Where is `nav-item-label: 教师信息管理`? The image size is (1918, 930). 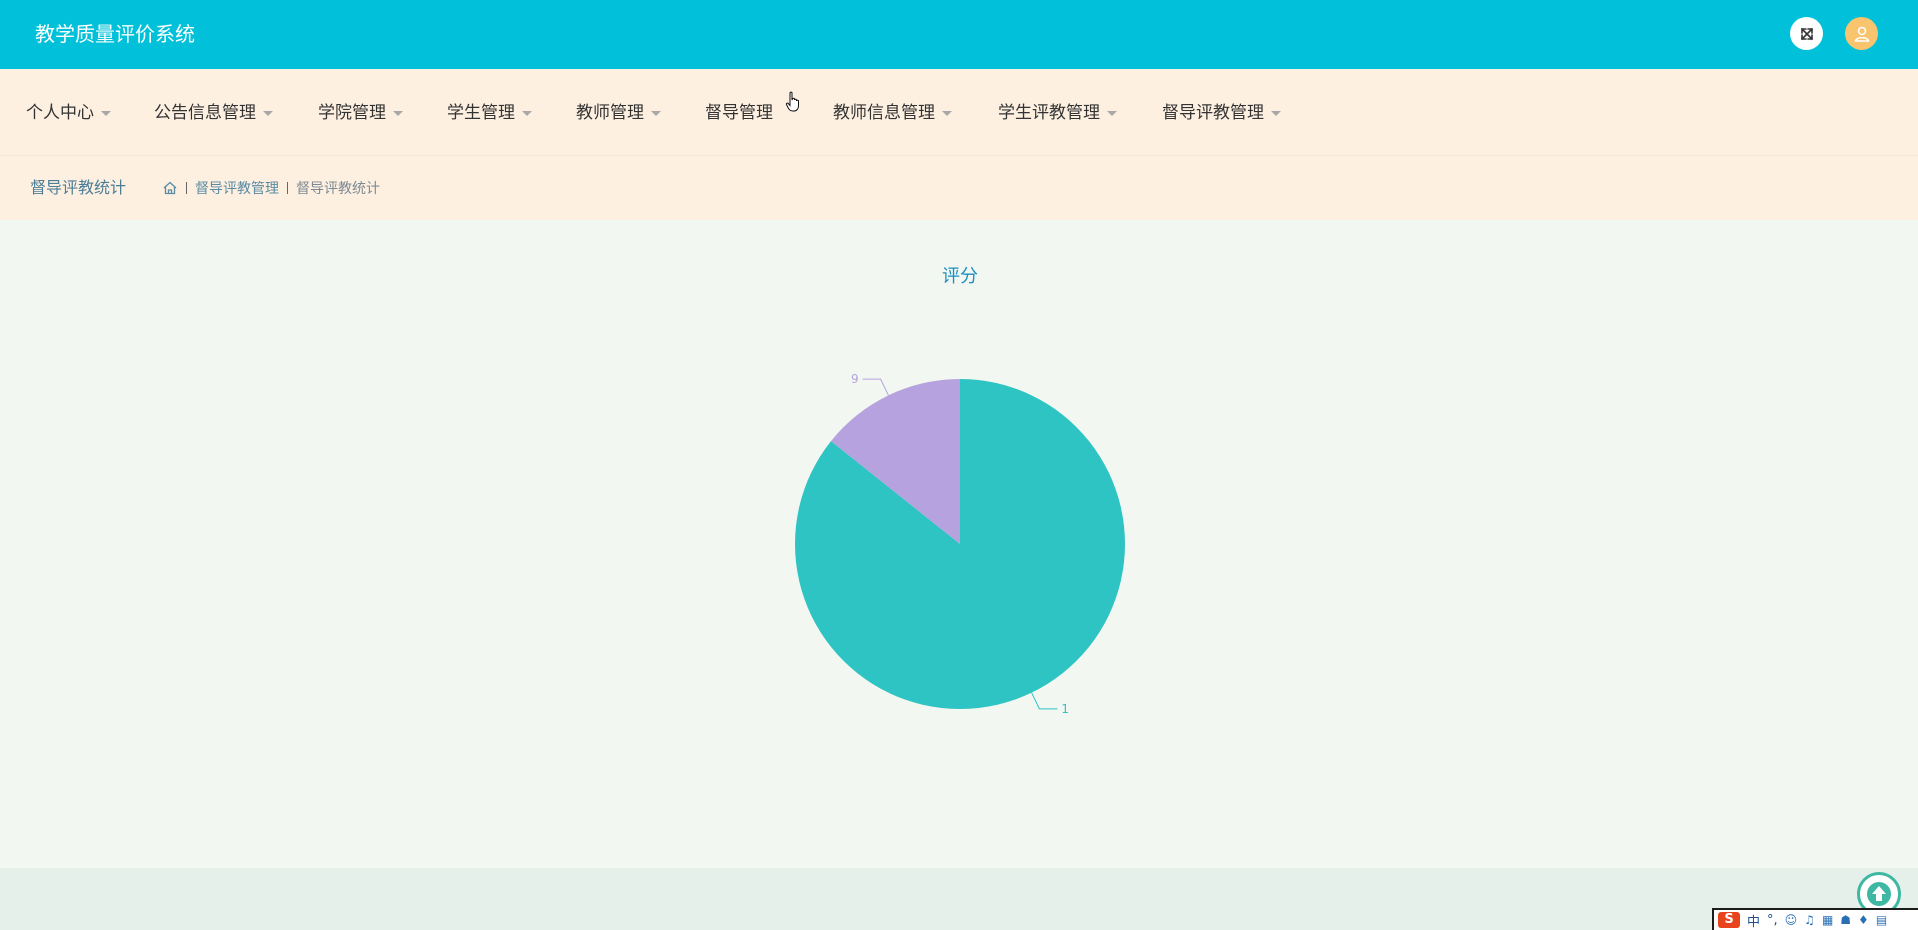 nav-item-label: 教师信息管理 is located at coordinates (884, 113).